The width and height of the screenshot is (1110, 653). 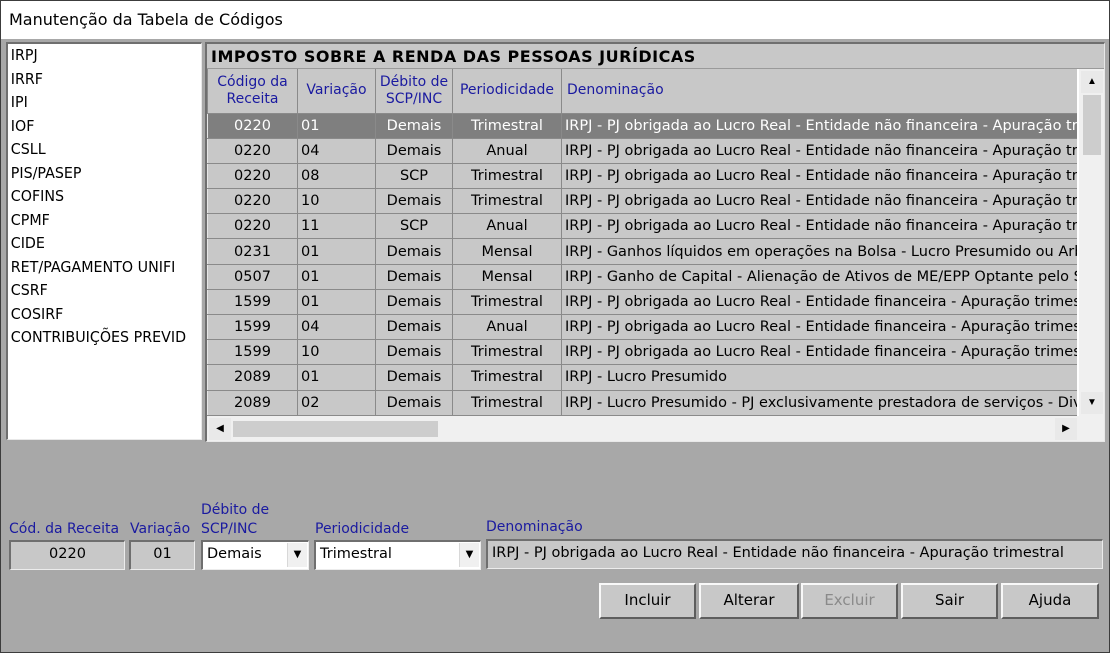 What do you see at coordinates (97, 291) in the screenshot?
I see `tax-list-item: CSRF` at bounding box center [97, 291].